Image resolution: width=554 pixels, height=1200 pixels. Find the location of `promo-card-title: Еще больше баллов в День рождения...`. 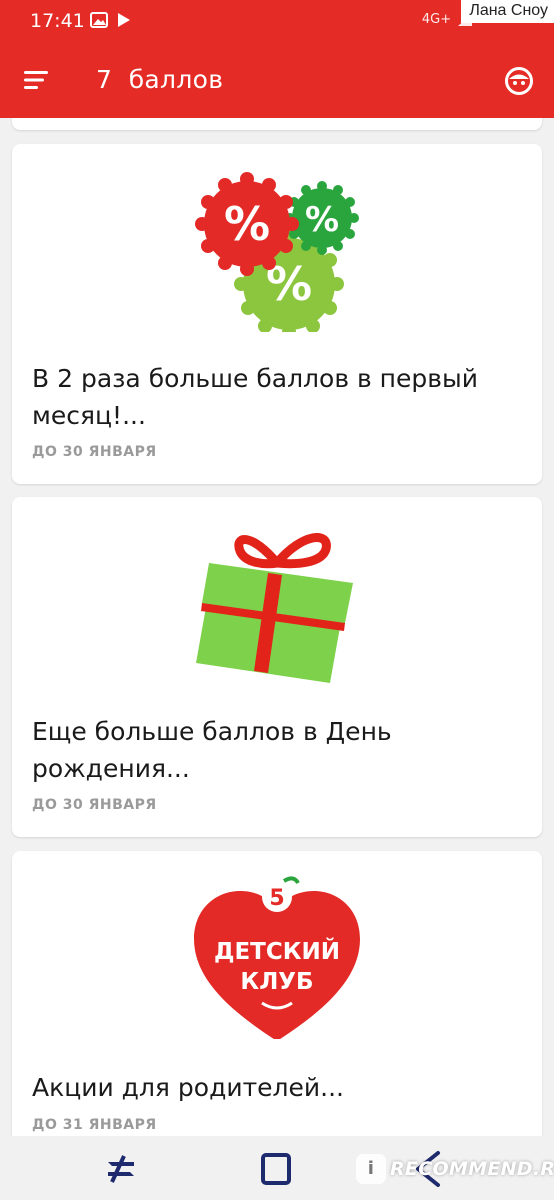

promo-card-title: Еще больше баллов в День рождения... is located at coordinates (212, 750).